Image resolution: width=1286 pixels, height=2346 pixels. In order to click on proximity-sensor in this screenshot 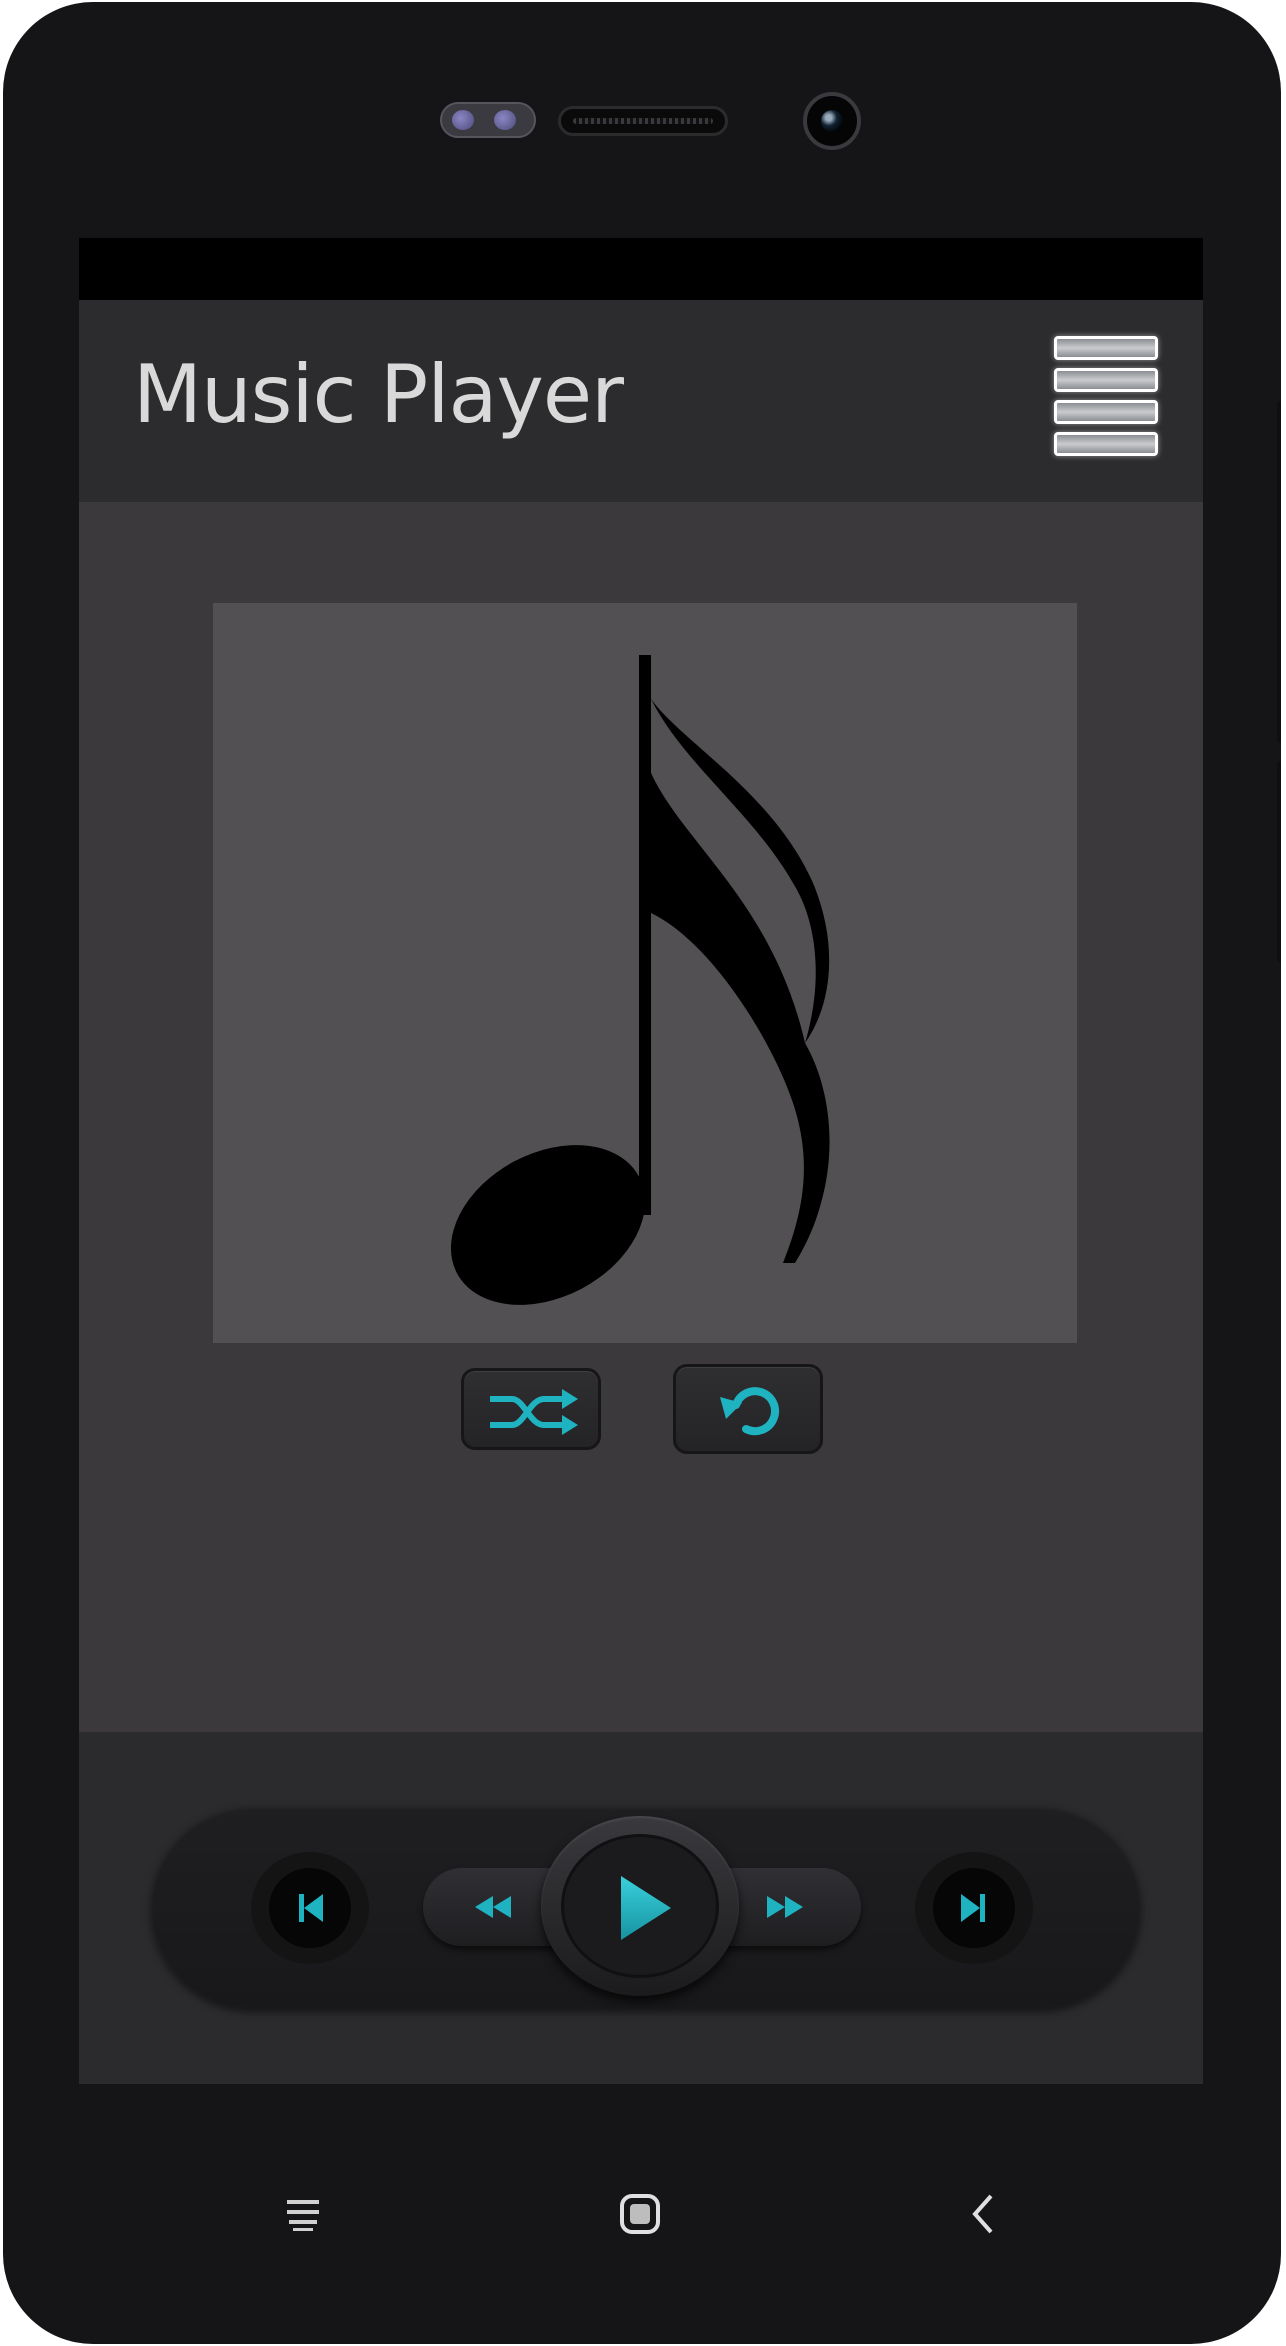, I will do `click(488, 120)`.